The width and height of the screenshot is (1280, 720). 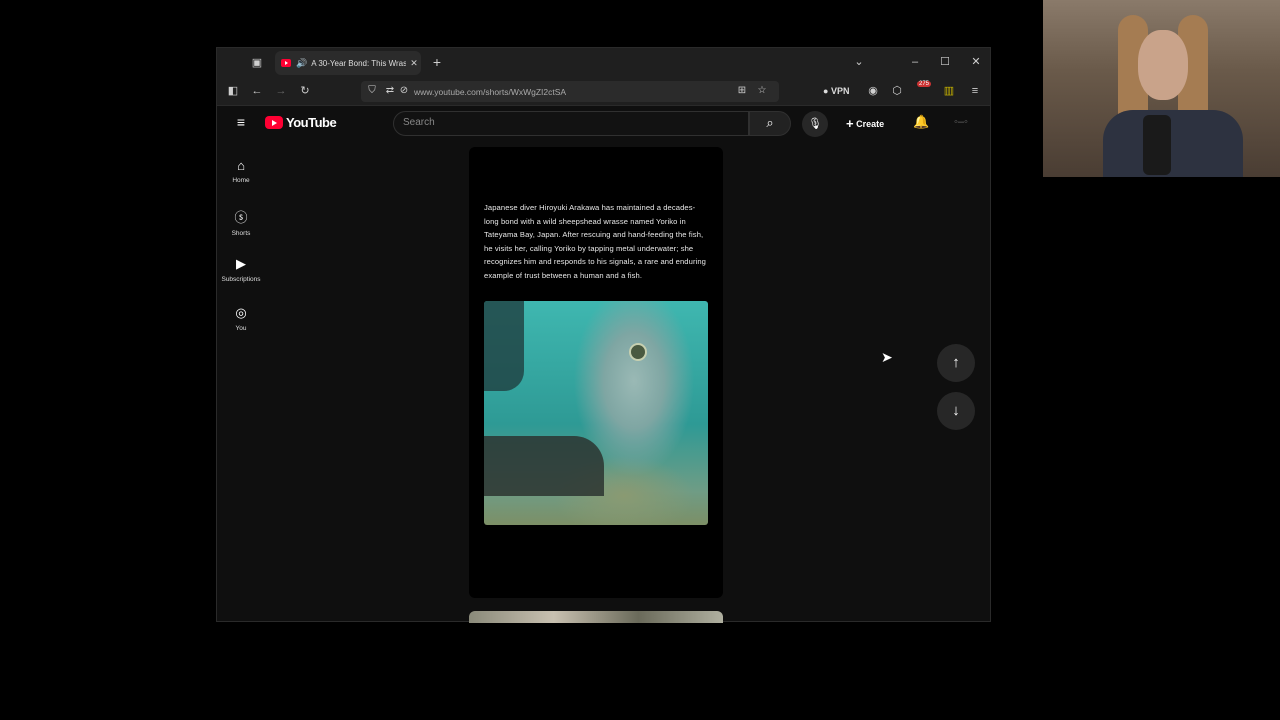 What do you see at coordinates (311, 122) in the screenshot?
I see `youtube-logo-text: YouTube` at bounding box center [311, 122].